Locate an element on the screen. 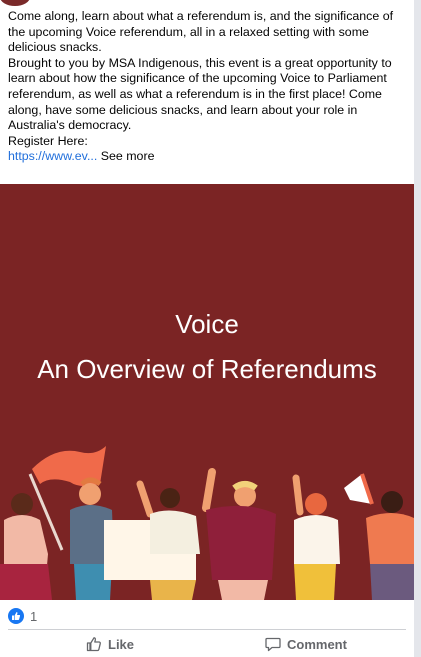 The image size is (421, 657). reaction-summary: 1 is located at coordinates (22, 616).